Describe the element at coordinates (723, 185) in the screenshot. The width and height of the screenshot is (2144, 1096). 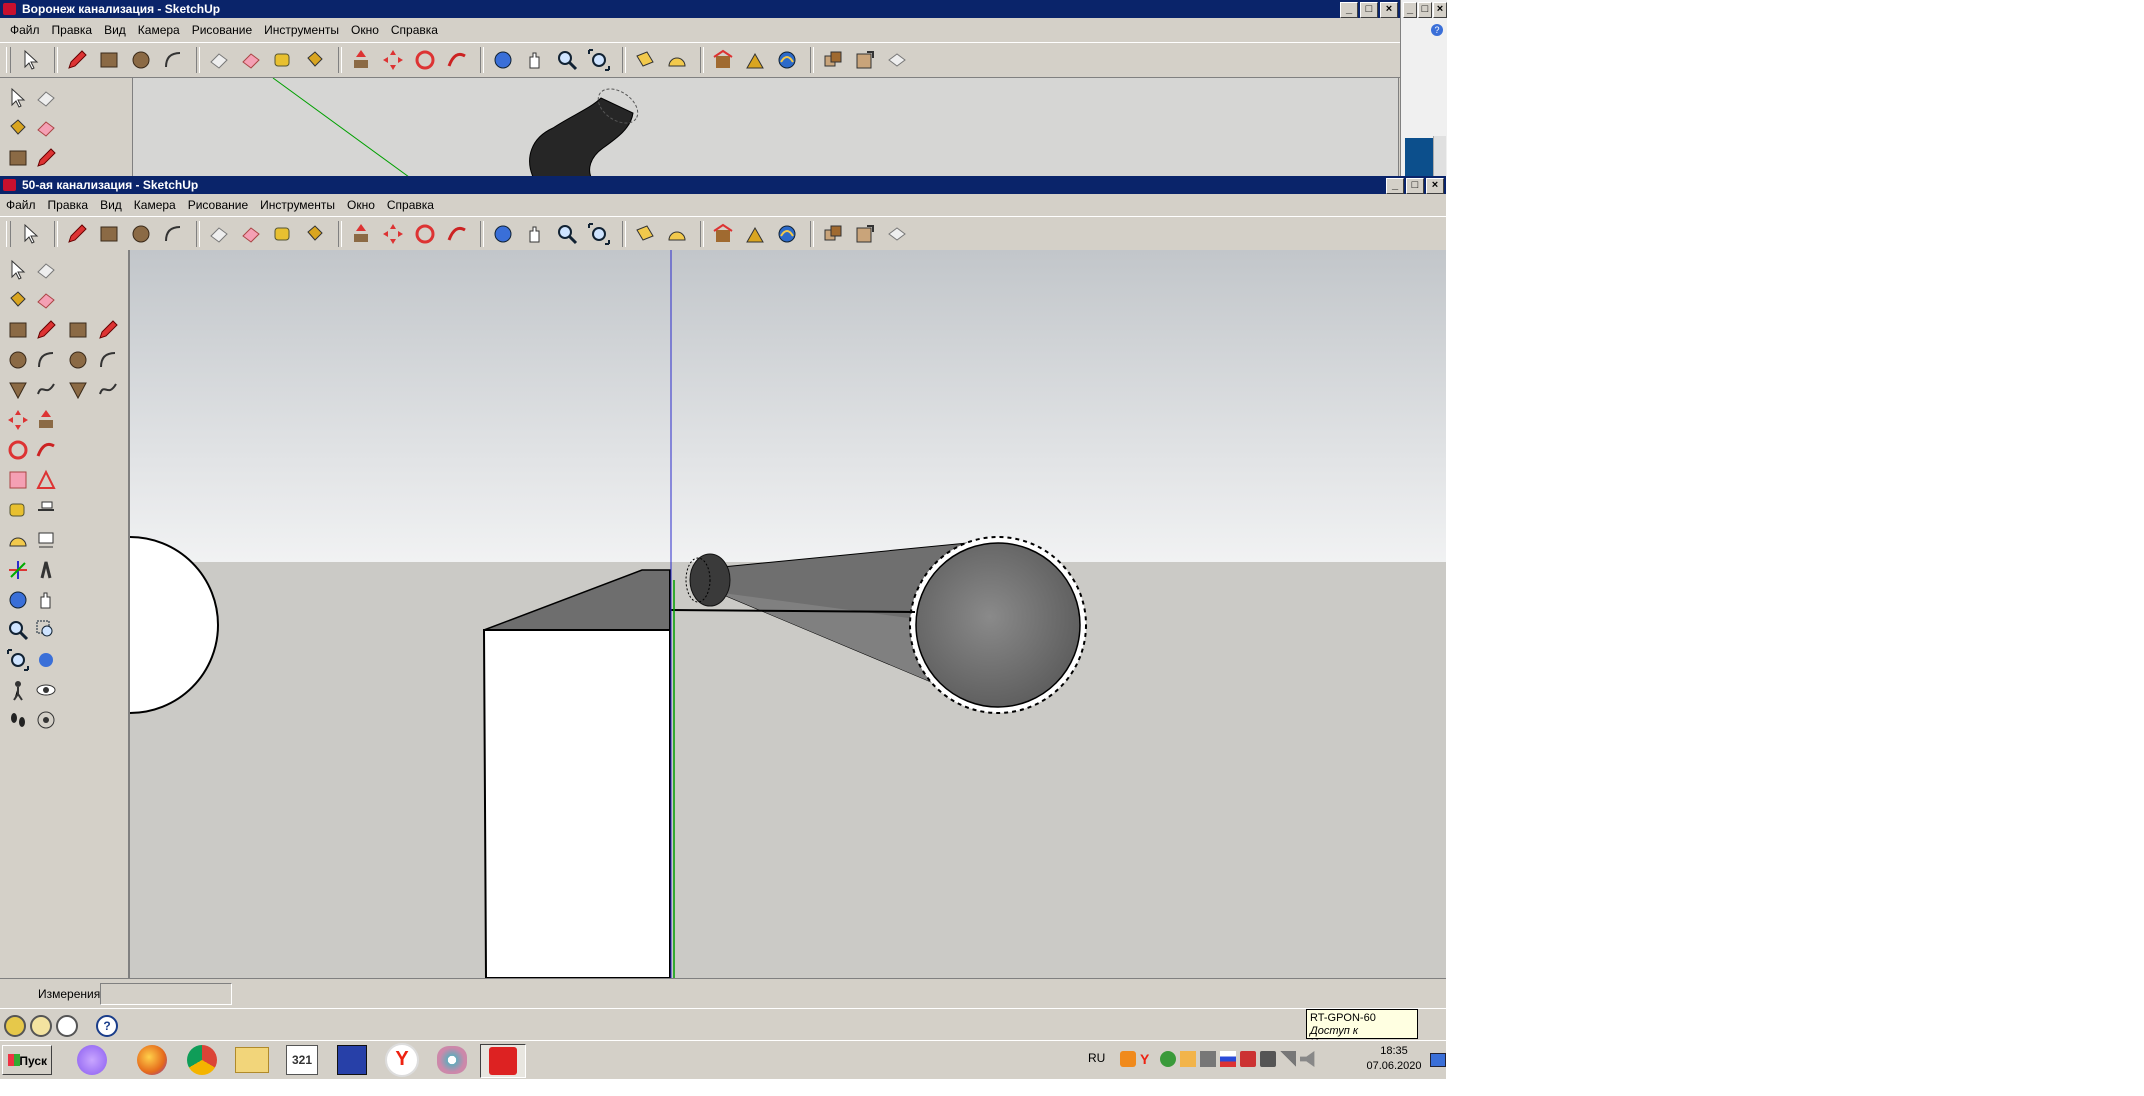
I see `front-window-titlebar: 50-ая канализация - SketchUp _ □ ×` at that location.